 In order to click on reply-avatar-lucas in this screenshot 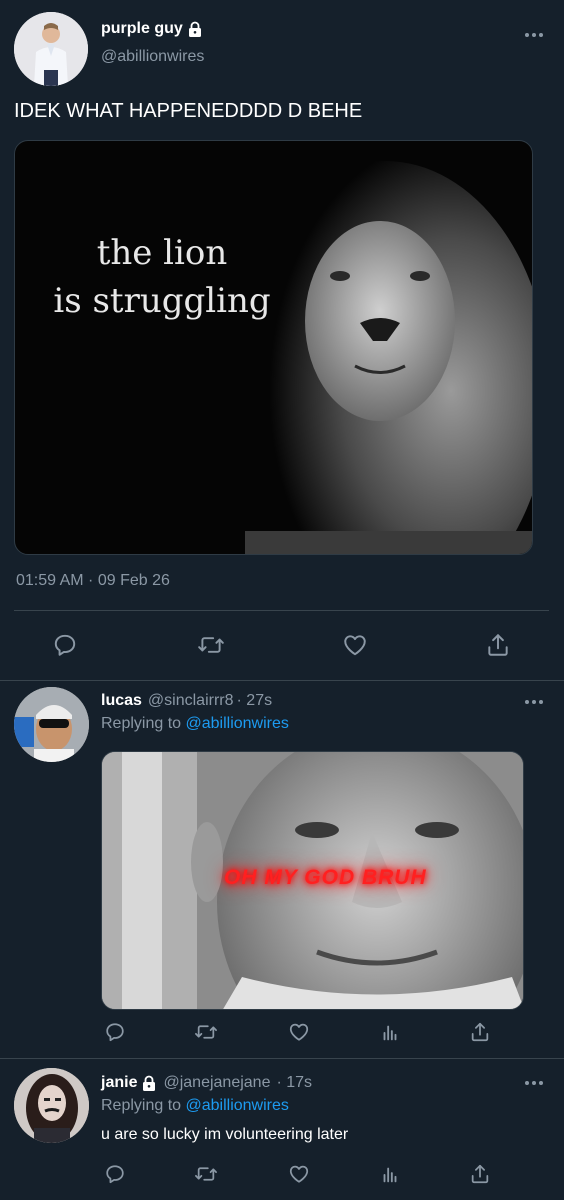, I will do `click(51, 724)`.